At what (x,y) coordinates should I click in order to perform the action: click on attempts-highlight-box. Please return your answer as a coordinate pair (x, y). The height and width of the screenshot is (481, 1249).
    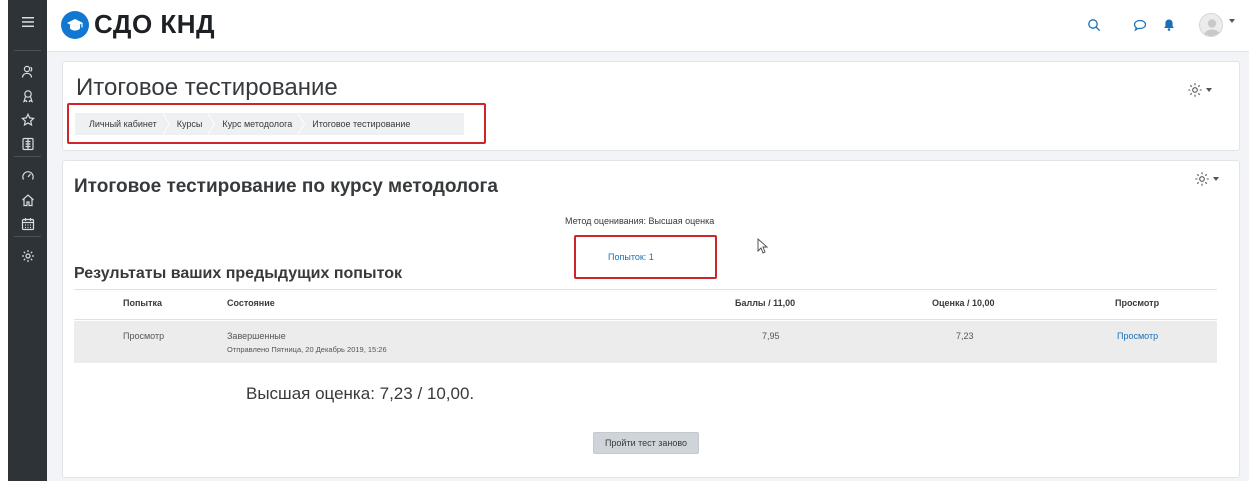
    Looking at the image, I should click on (645, 257).